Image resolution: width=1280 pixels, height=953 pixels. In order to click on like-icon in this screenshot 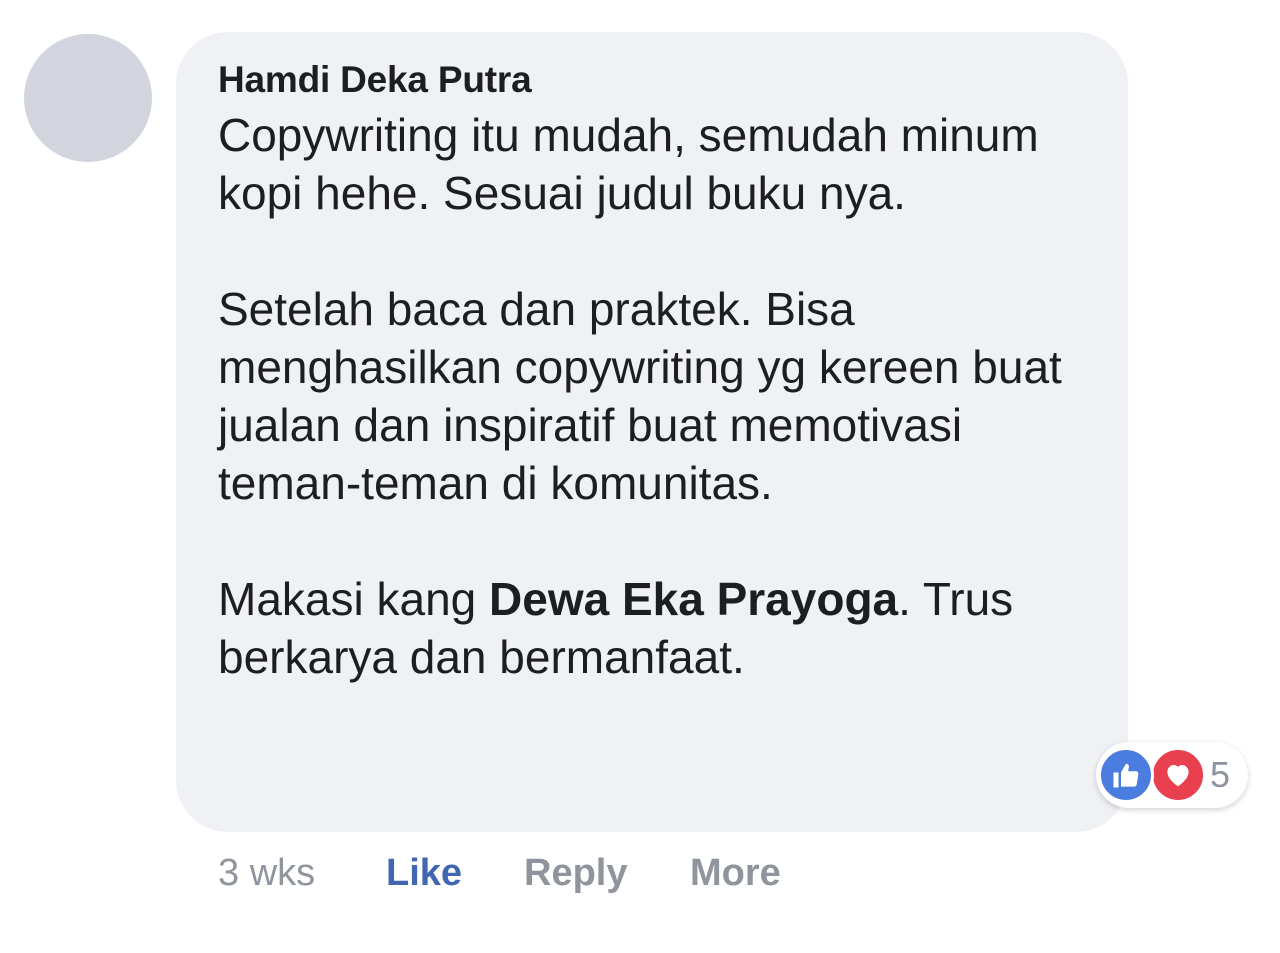, I will do `click(1126, 775)`.